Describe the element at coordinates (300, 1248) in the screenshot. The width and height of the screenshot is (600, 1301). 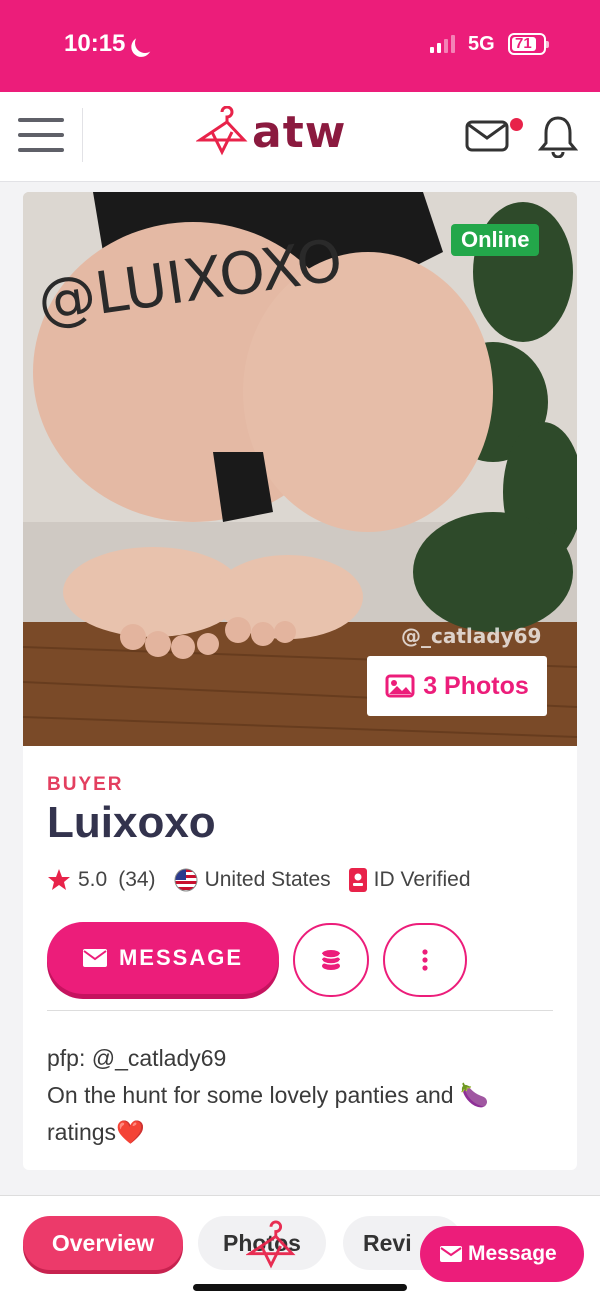
I see `profile-tabs: Overview Photos Revi Message` at that location.